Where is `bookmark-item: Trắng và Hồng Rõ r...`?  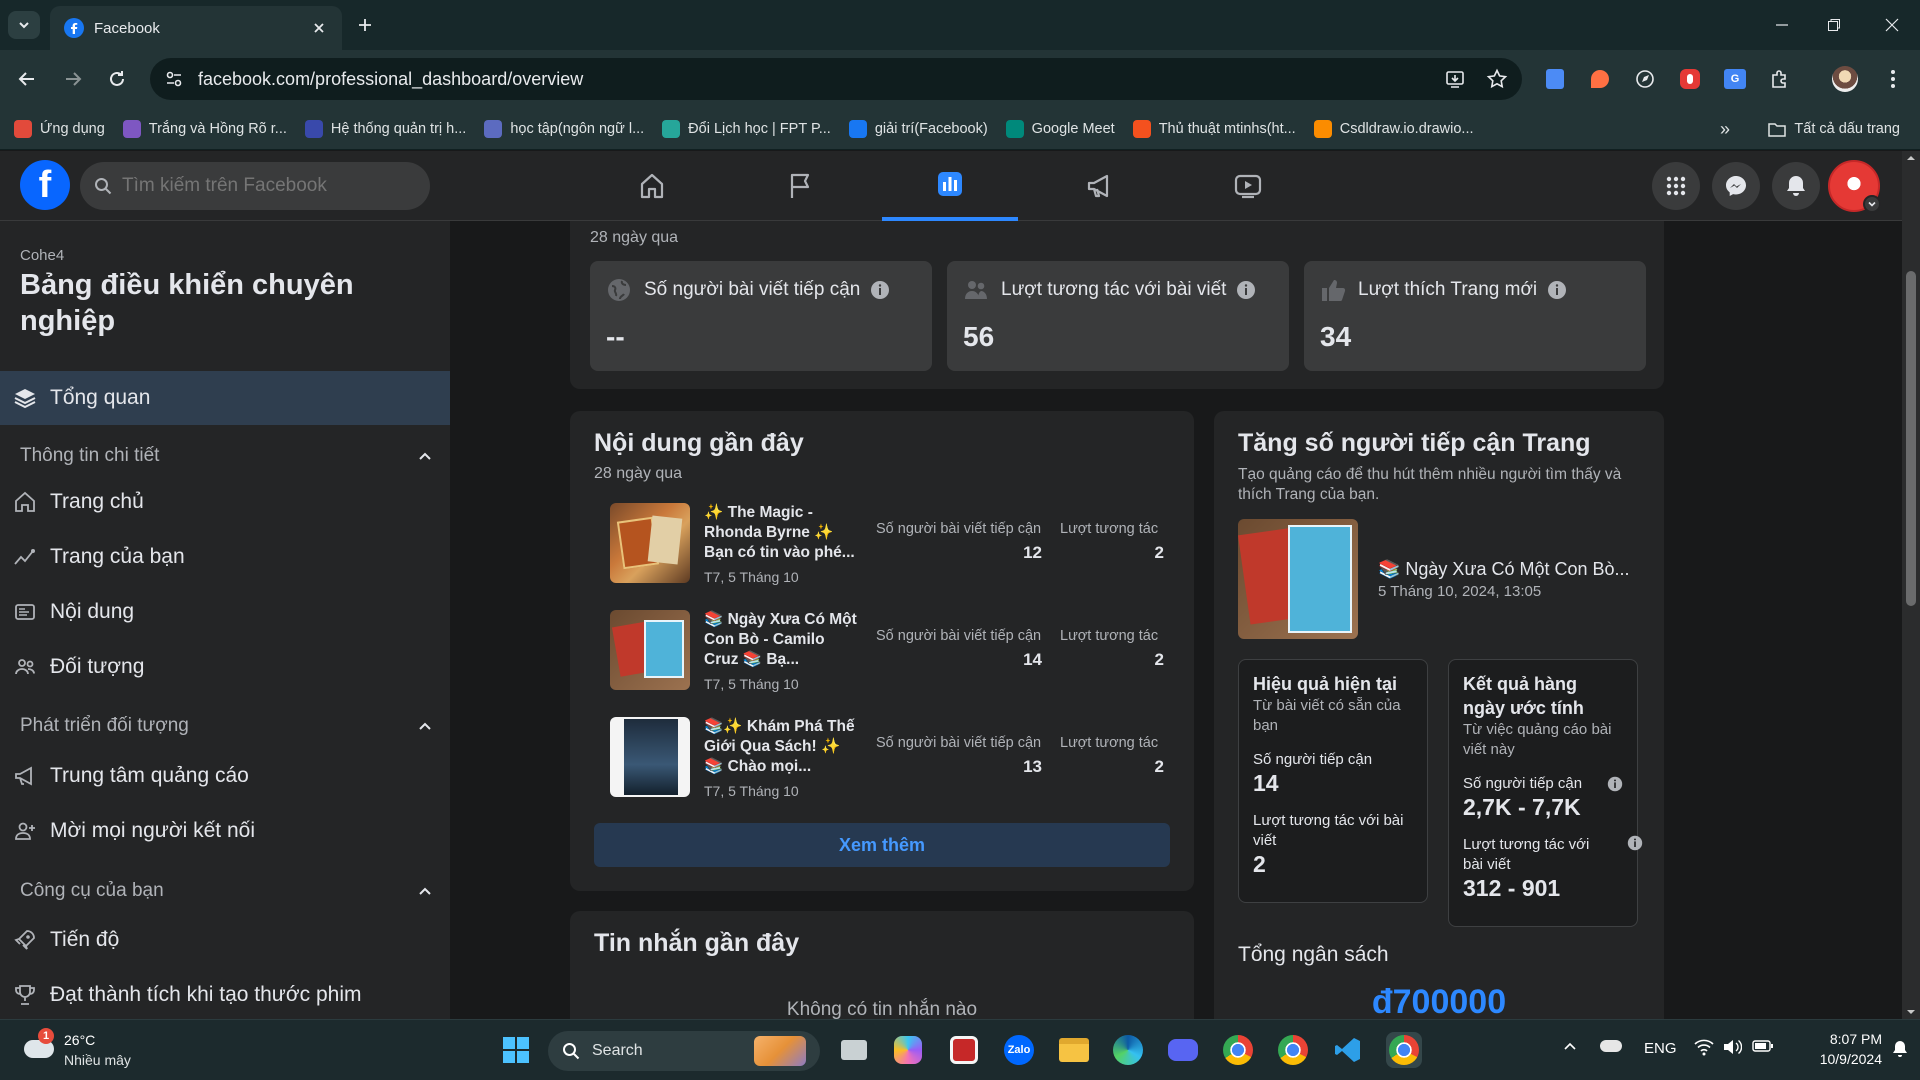 bookmark-item: Trắng và Hồng Rõ r... is located at coordinates (204, 128).